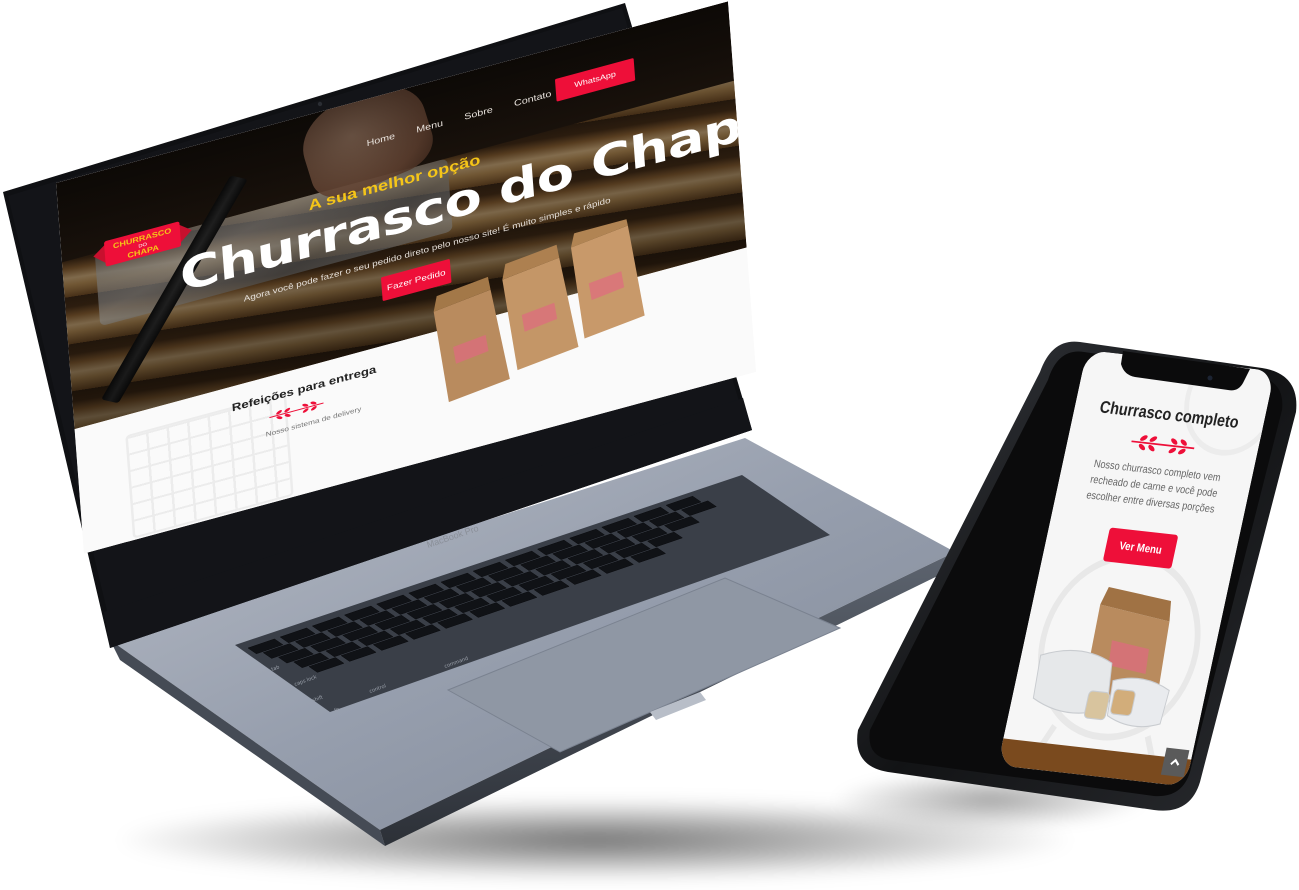 The height and width of the screenshot is (890, 1299). What do you see at coordinates (990, 800) in the screenshot?
I see `phone-floor-shadow` at bounding box center [990, 800].